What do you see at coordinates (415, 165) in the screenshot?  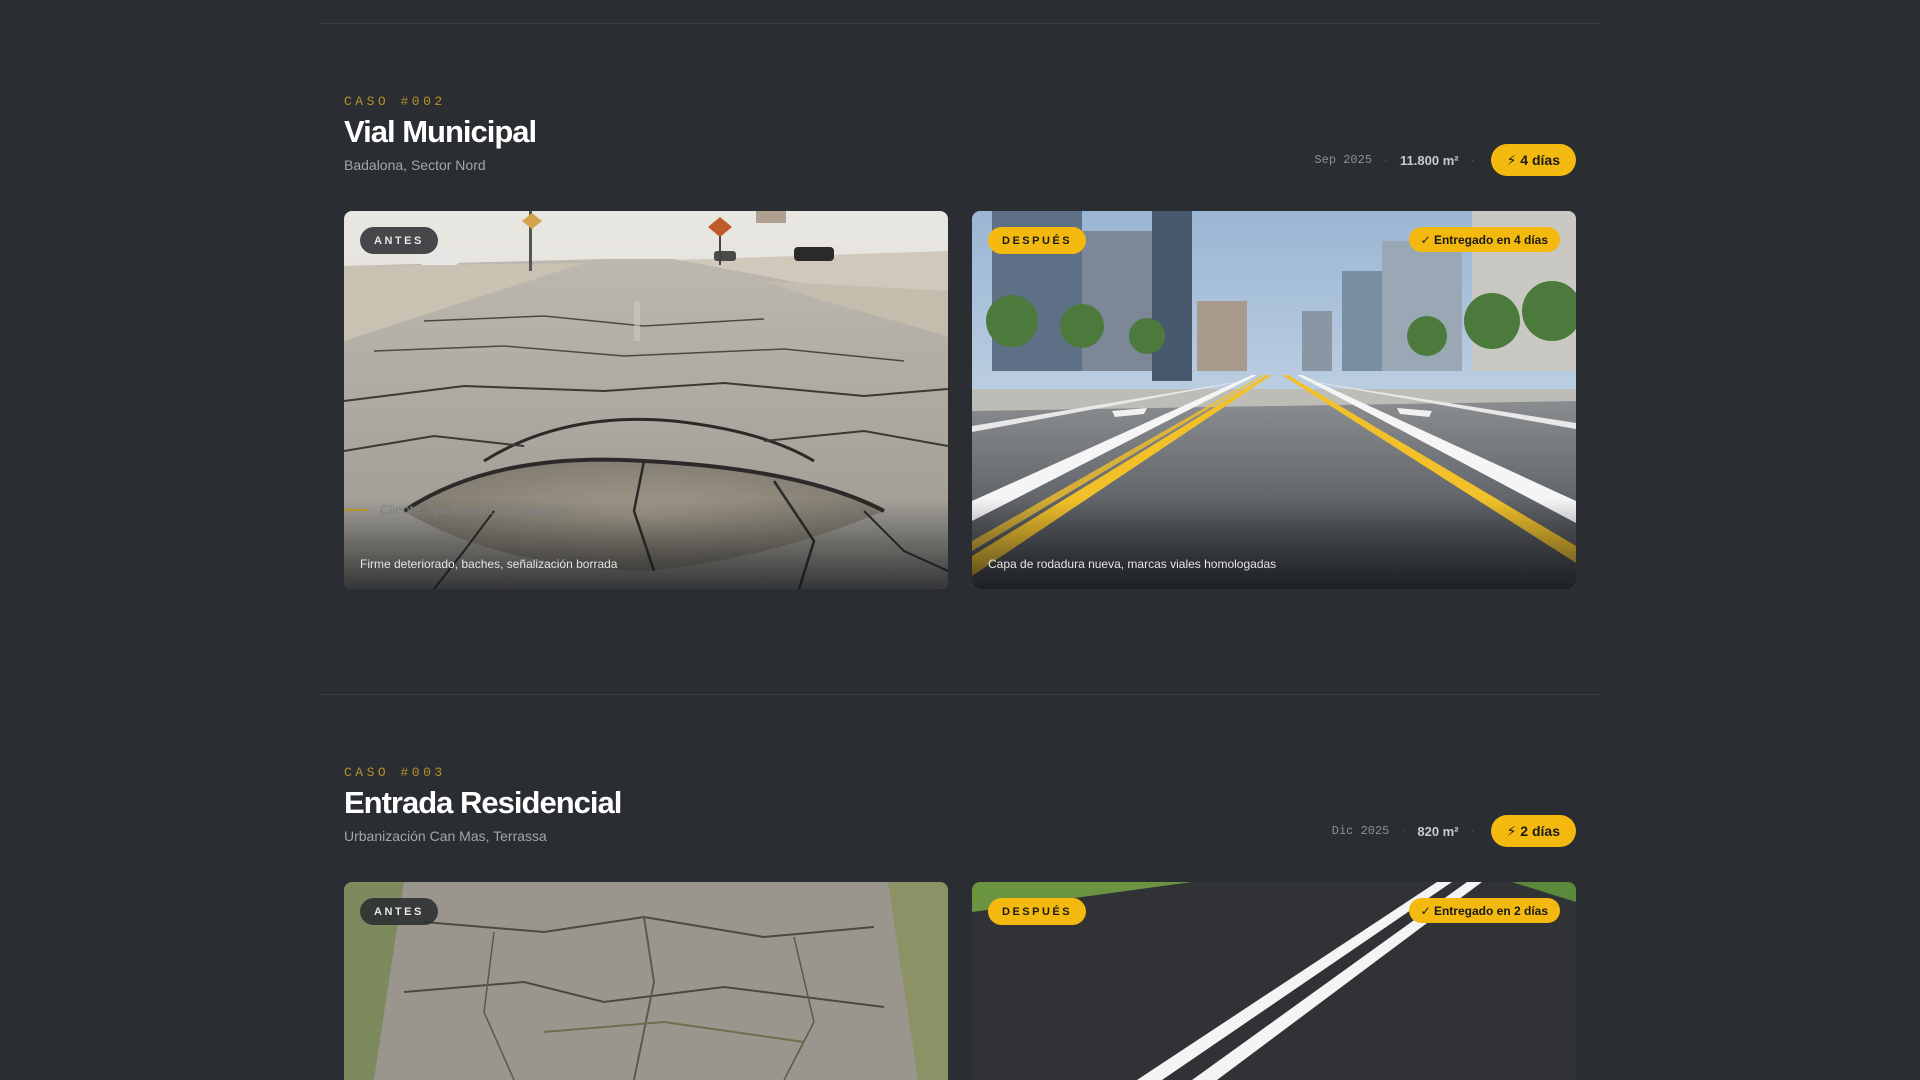 I see `case-location: Badalona, Sector Nord` at bounding box center [415, 165].